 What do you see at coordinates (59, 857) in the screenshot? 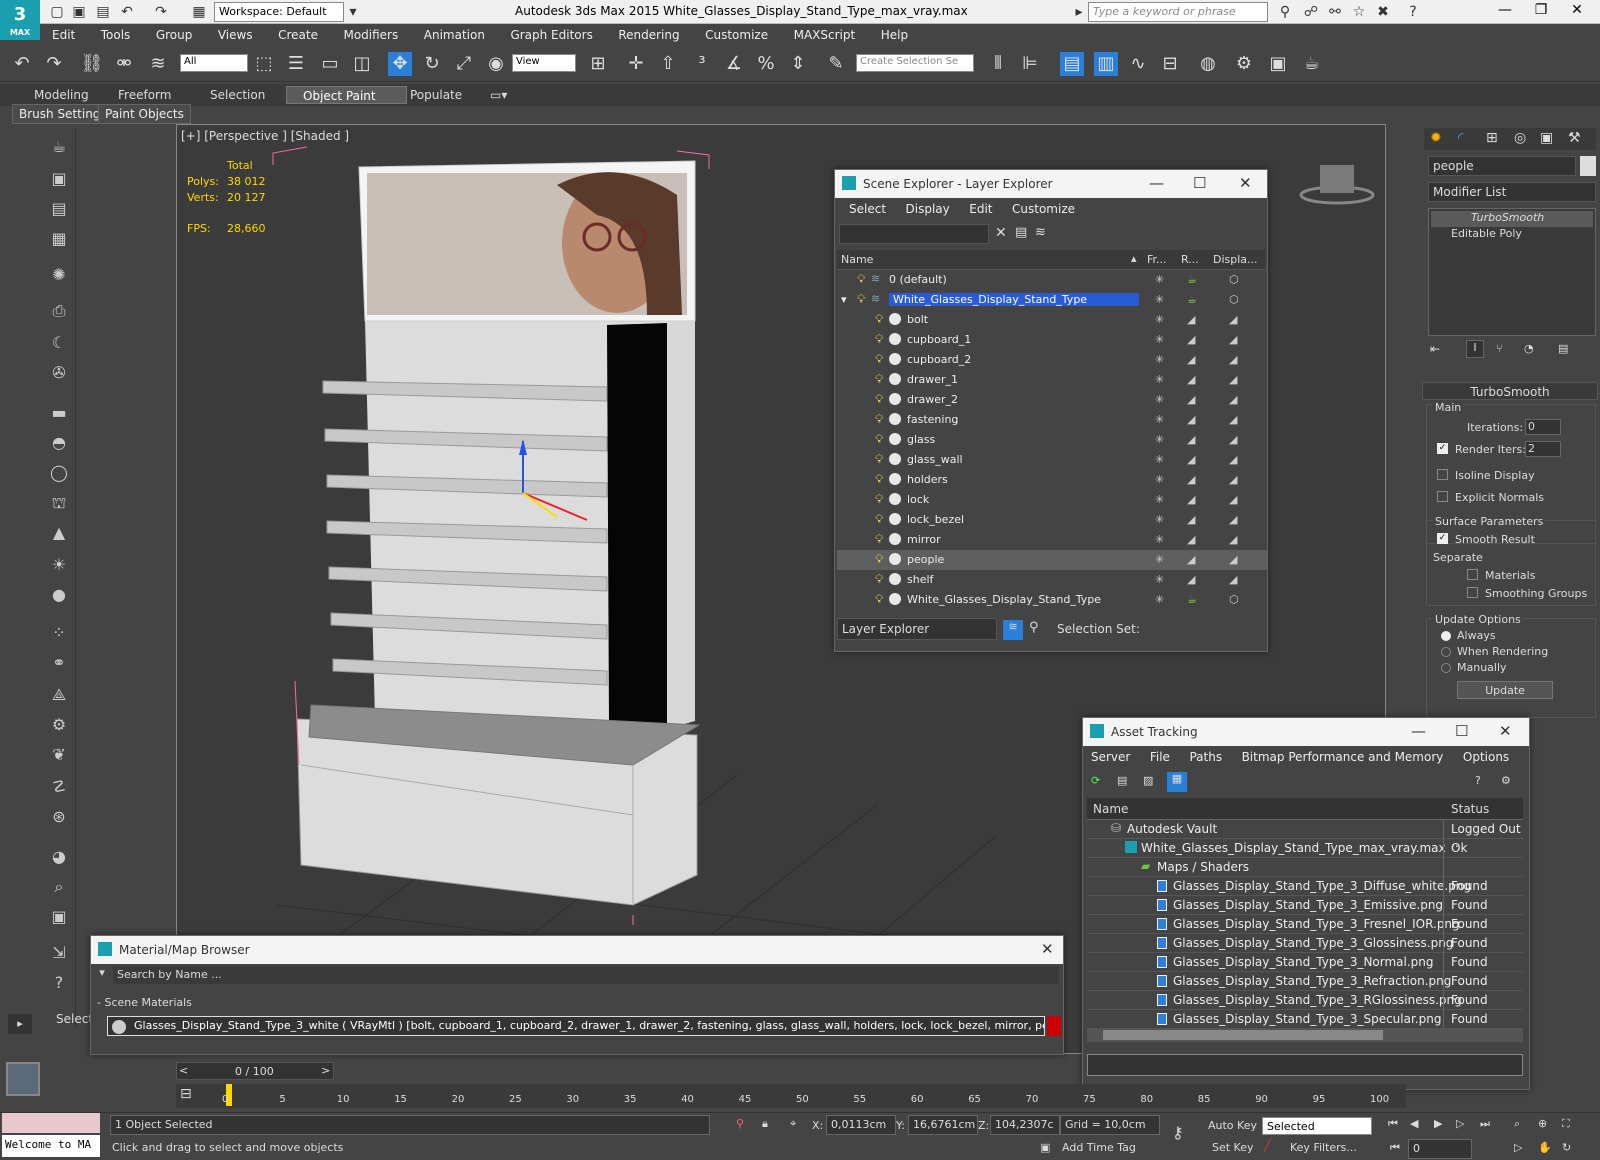
I see `render-sphere-icon: ◕` at bounding box center [59, 857].